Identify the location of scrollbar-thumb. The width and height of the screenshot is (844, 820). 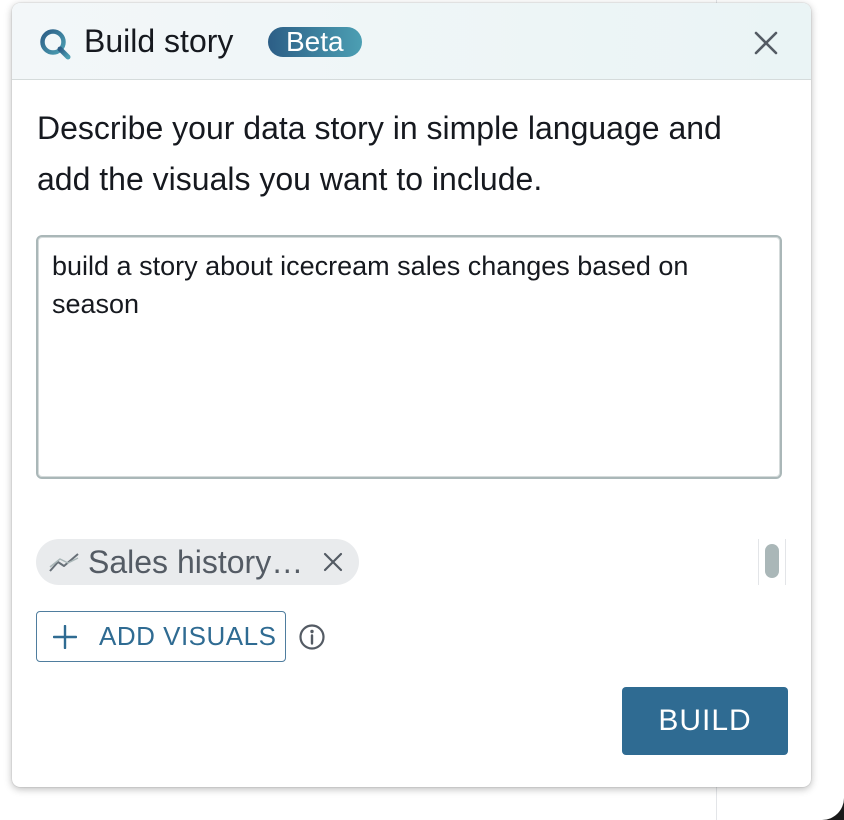
(772, 561).